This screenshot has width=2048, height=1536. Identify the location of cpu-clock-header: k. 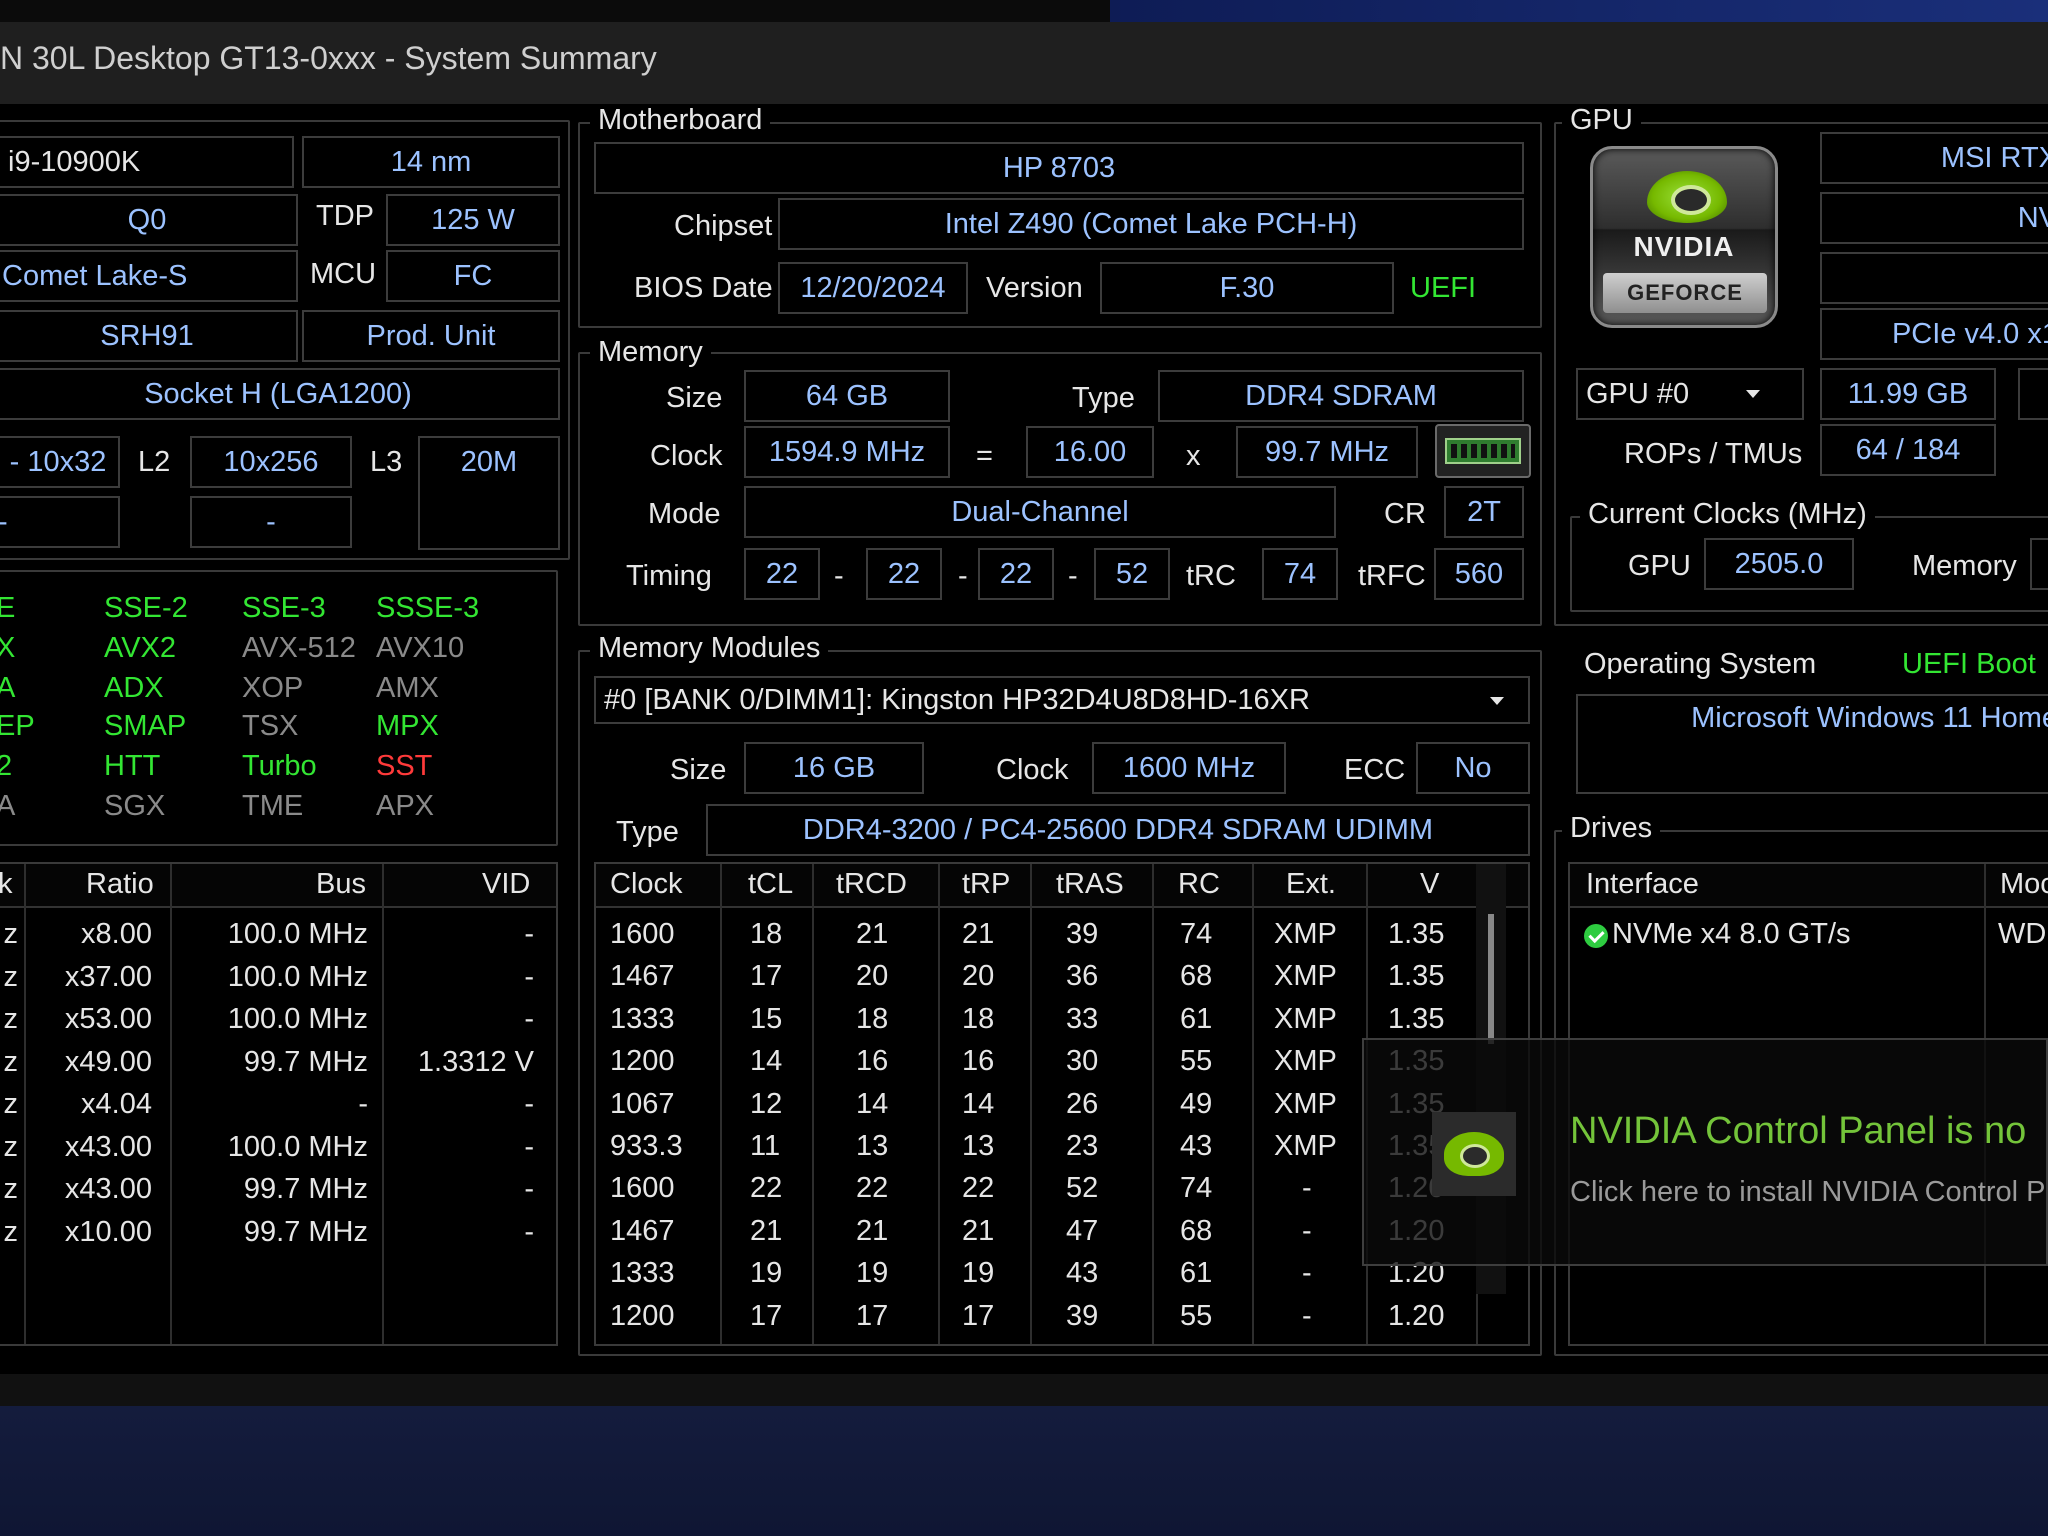
(6, 884).